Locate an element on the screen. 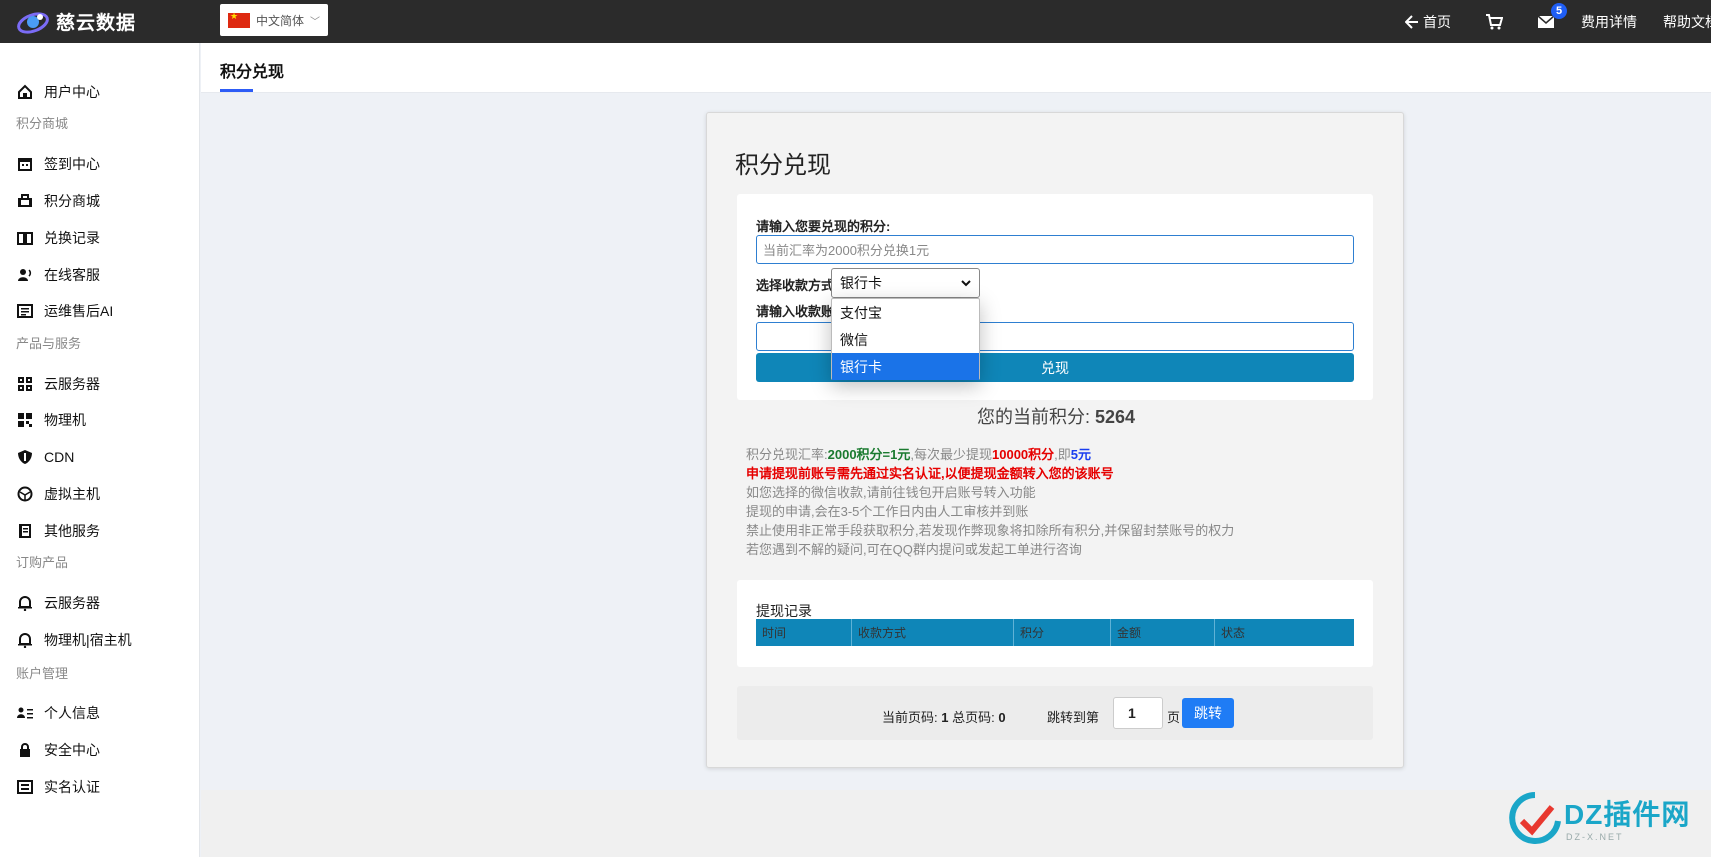  globe-icon is located at coordinates (25, 494).